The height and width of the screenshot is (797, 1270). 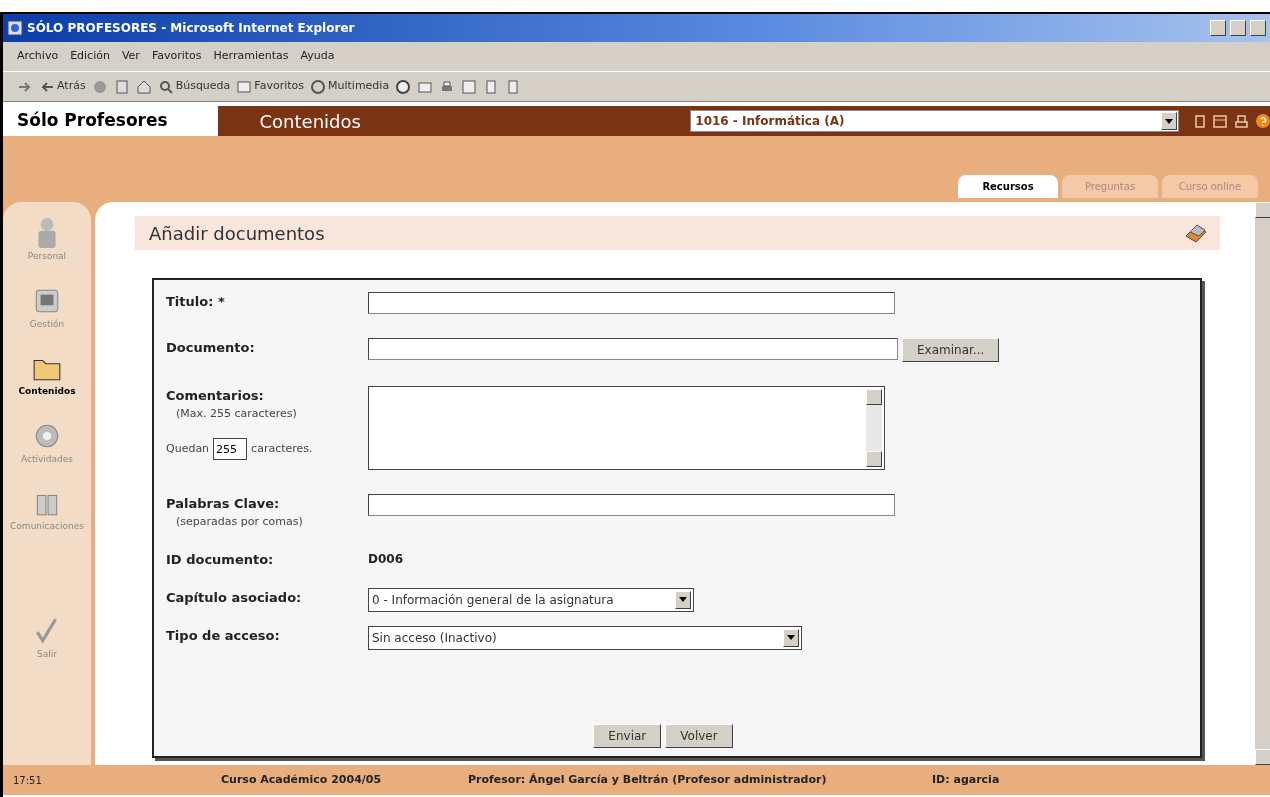 What do you see at coordinates (236, 413) in the screenshot?
I see `field-hint: (Max. 255 caracteres)` at bounding box center [236, 413].